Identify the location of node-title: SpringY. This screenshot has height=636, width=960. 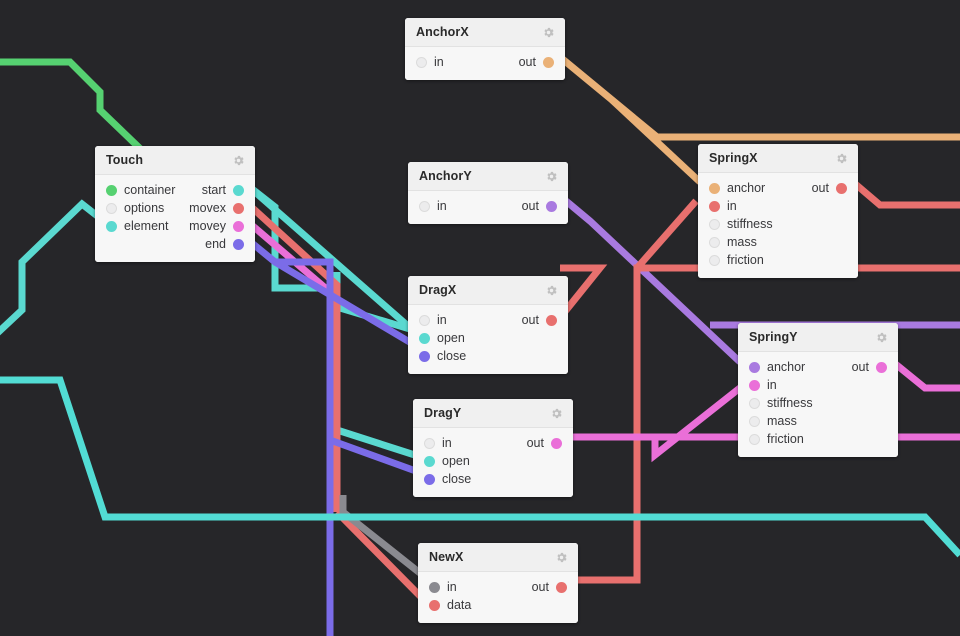
(773, 337).